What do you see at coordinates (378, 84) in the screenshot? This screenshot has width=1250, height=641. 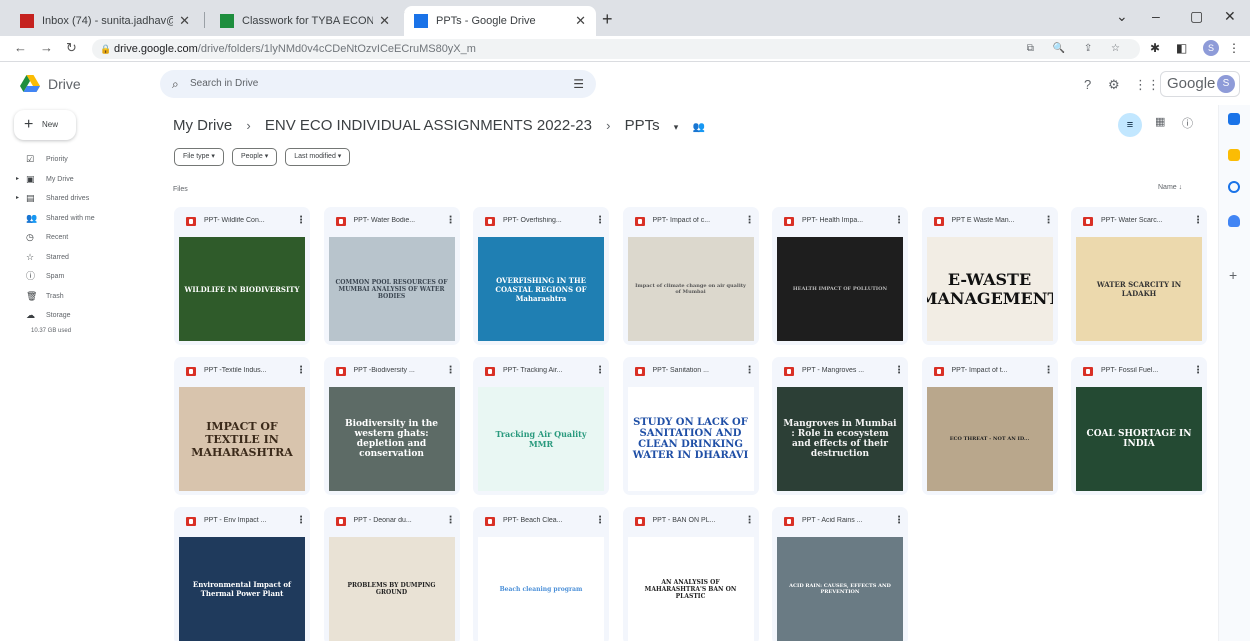 I see `search-input: ⌕ Search in Drive ☰` at bounding box center [378, 84].